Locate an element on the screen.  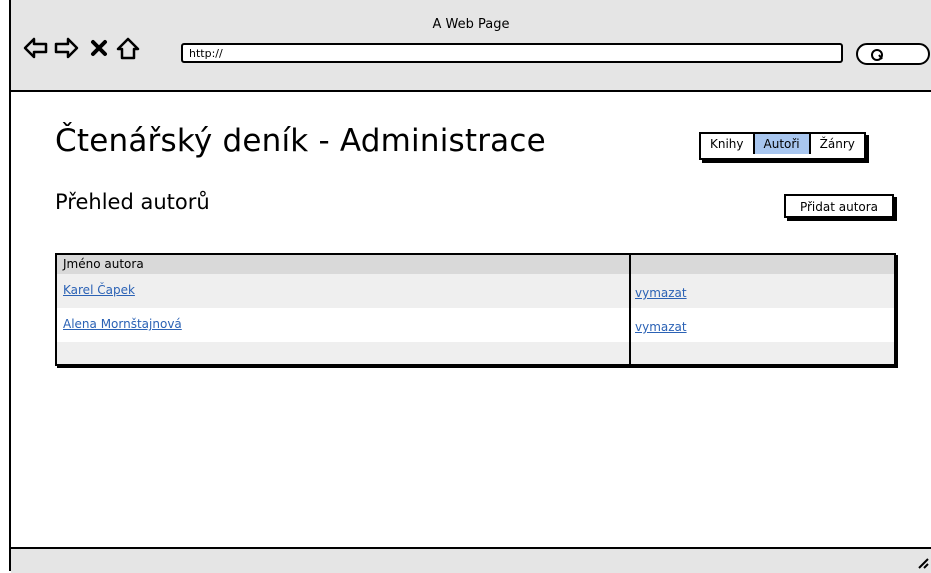
section-title: Přehled autorů is located at coordinates (132, 202).